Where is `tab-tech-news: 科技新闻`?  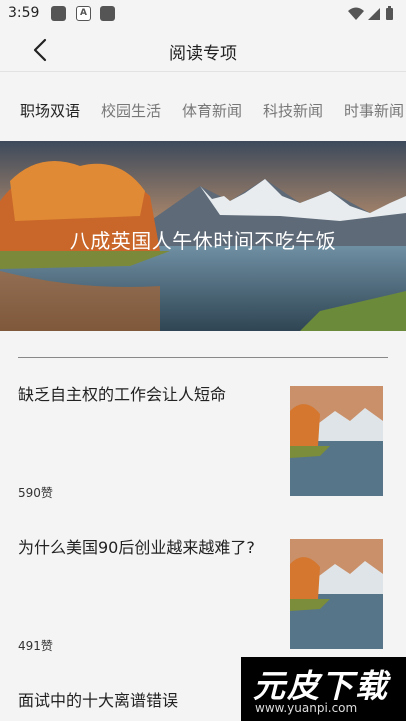
tab-tech-news: 科技新闻 is located at coordinates (293, 110).